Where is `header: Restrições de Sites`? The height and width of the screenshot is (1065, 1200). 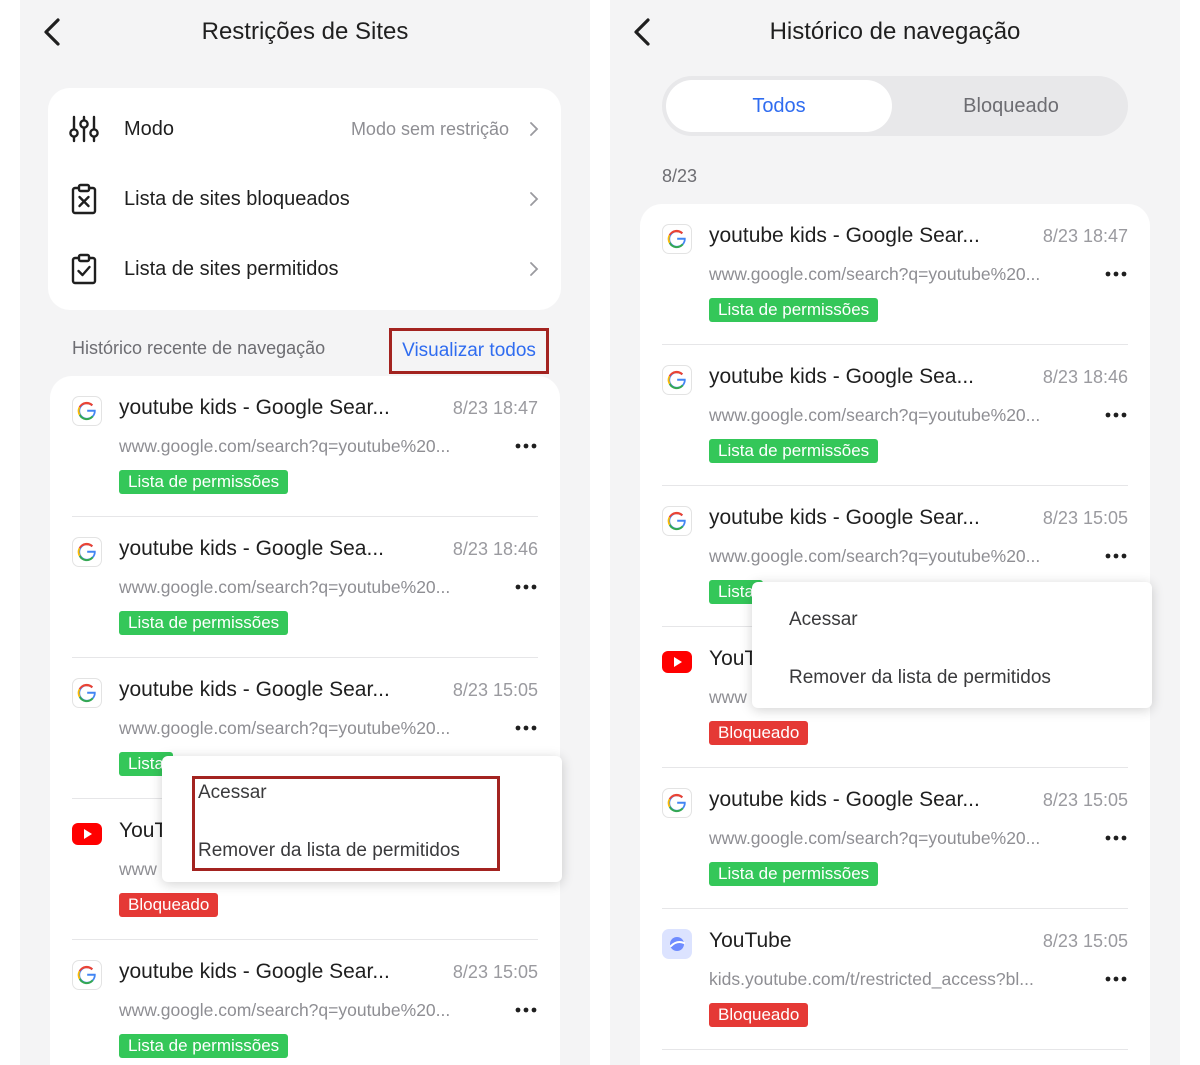 header: Restrições de Sites is located at coordinates (305, 32).